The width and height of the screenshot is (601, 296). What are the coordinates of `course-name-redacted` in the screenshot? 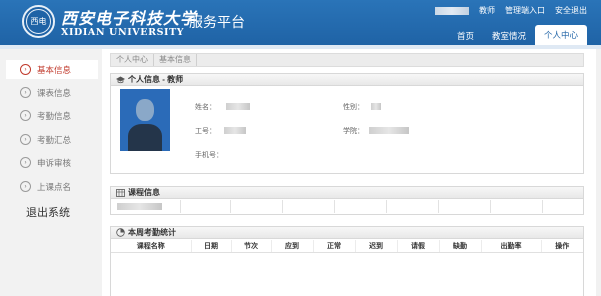 It's located at (139, 206).